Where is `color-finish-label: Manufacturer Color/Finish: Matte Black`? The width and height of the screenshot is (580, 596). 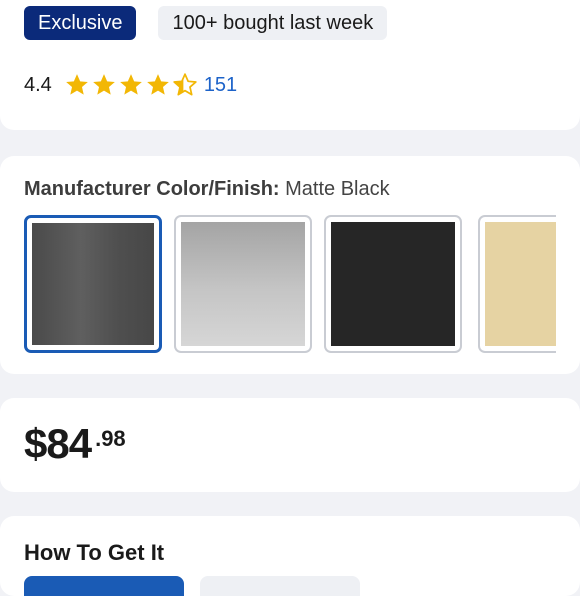
color-finish-label: Manufacturer Color/Finish: Matte Black is located at coordinates (207, 189).